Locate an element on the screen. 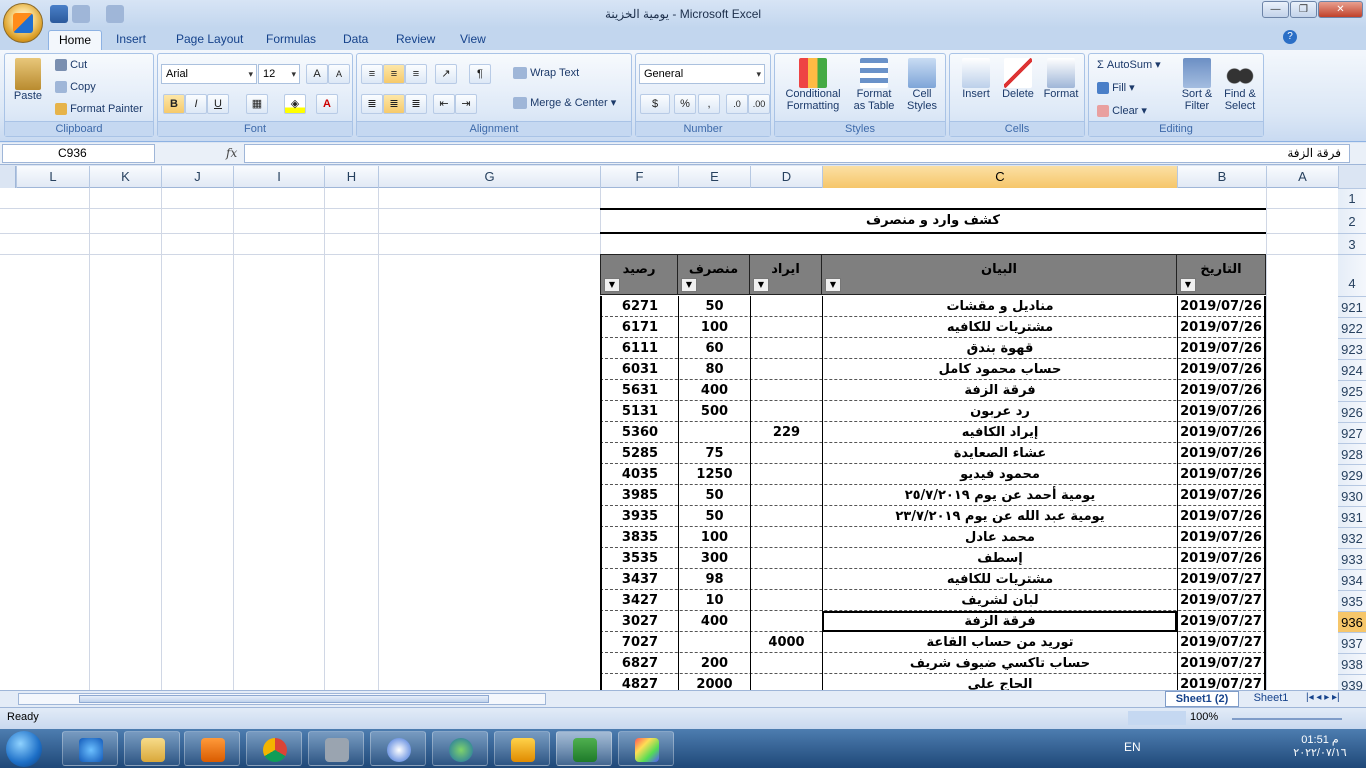  app-taskbar-button is located at coordinates (522, 748).